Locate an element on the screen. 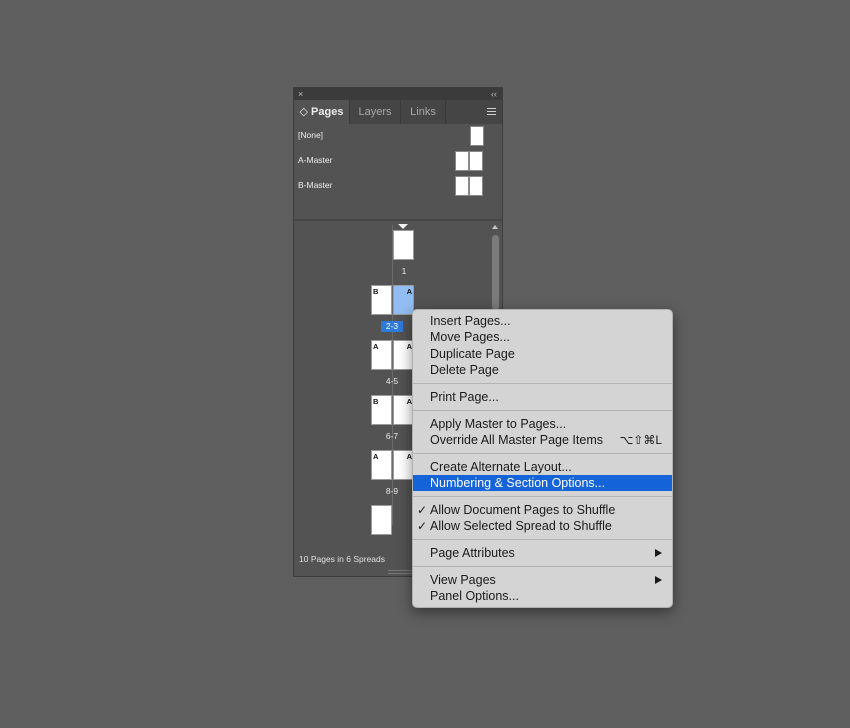  page-9-thumbnail: A is located at coordinates (403, 465).